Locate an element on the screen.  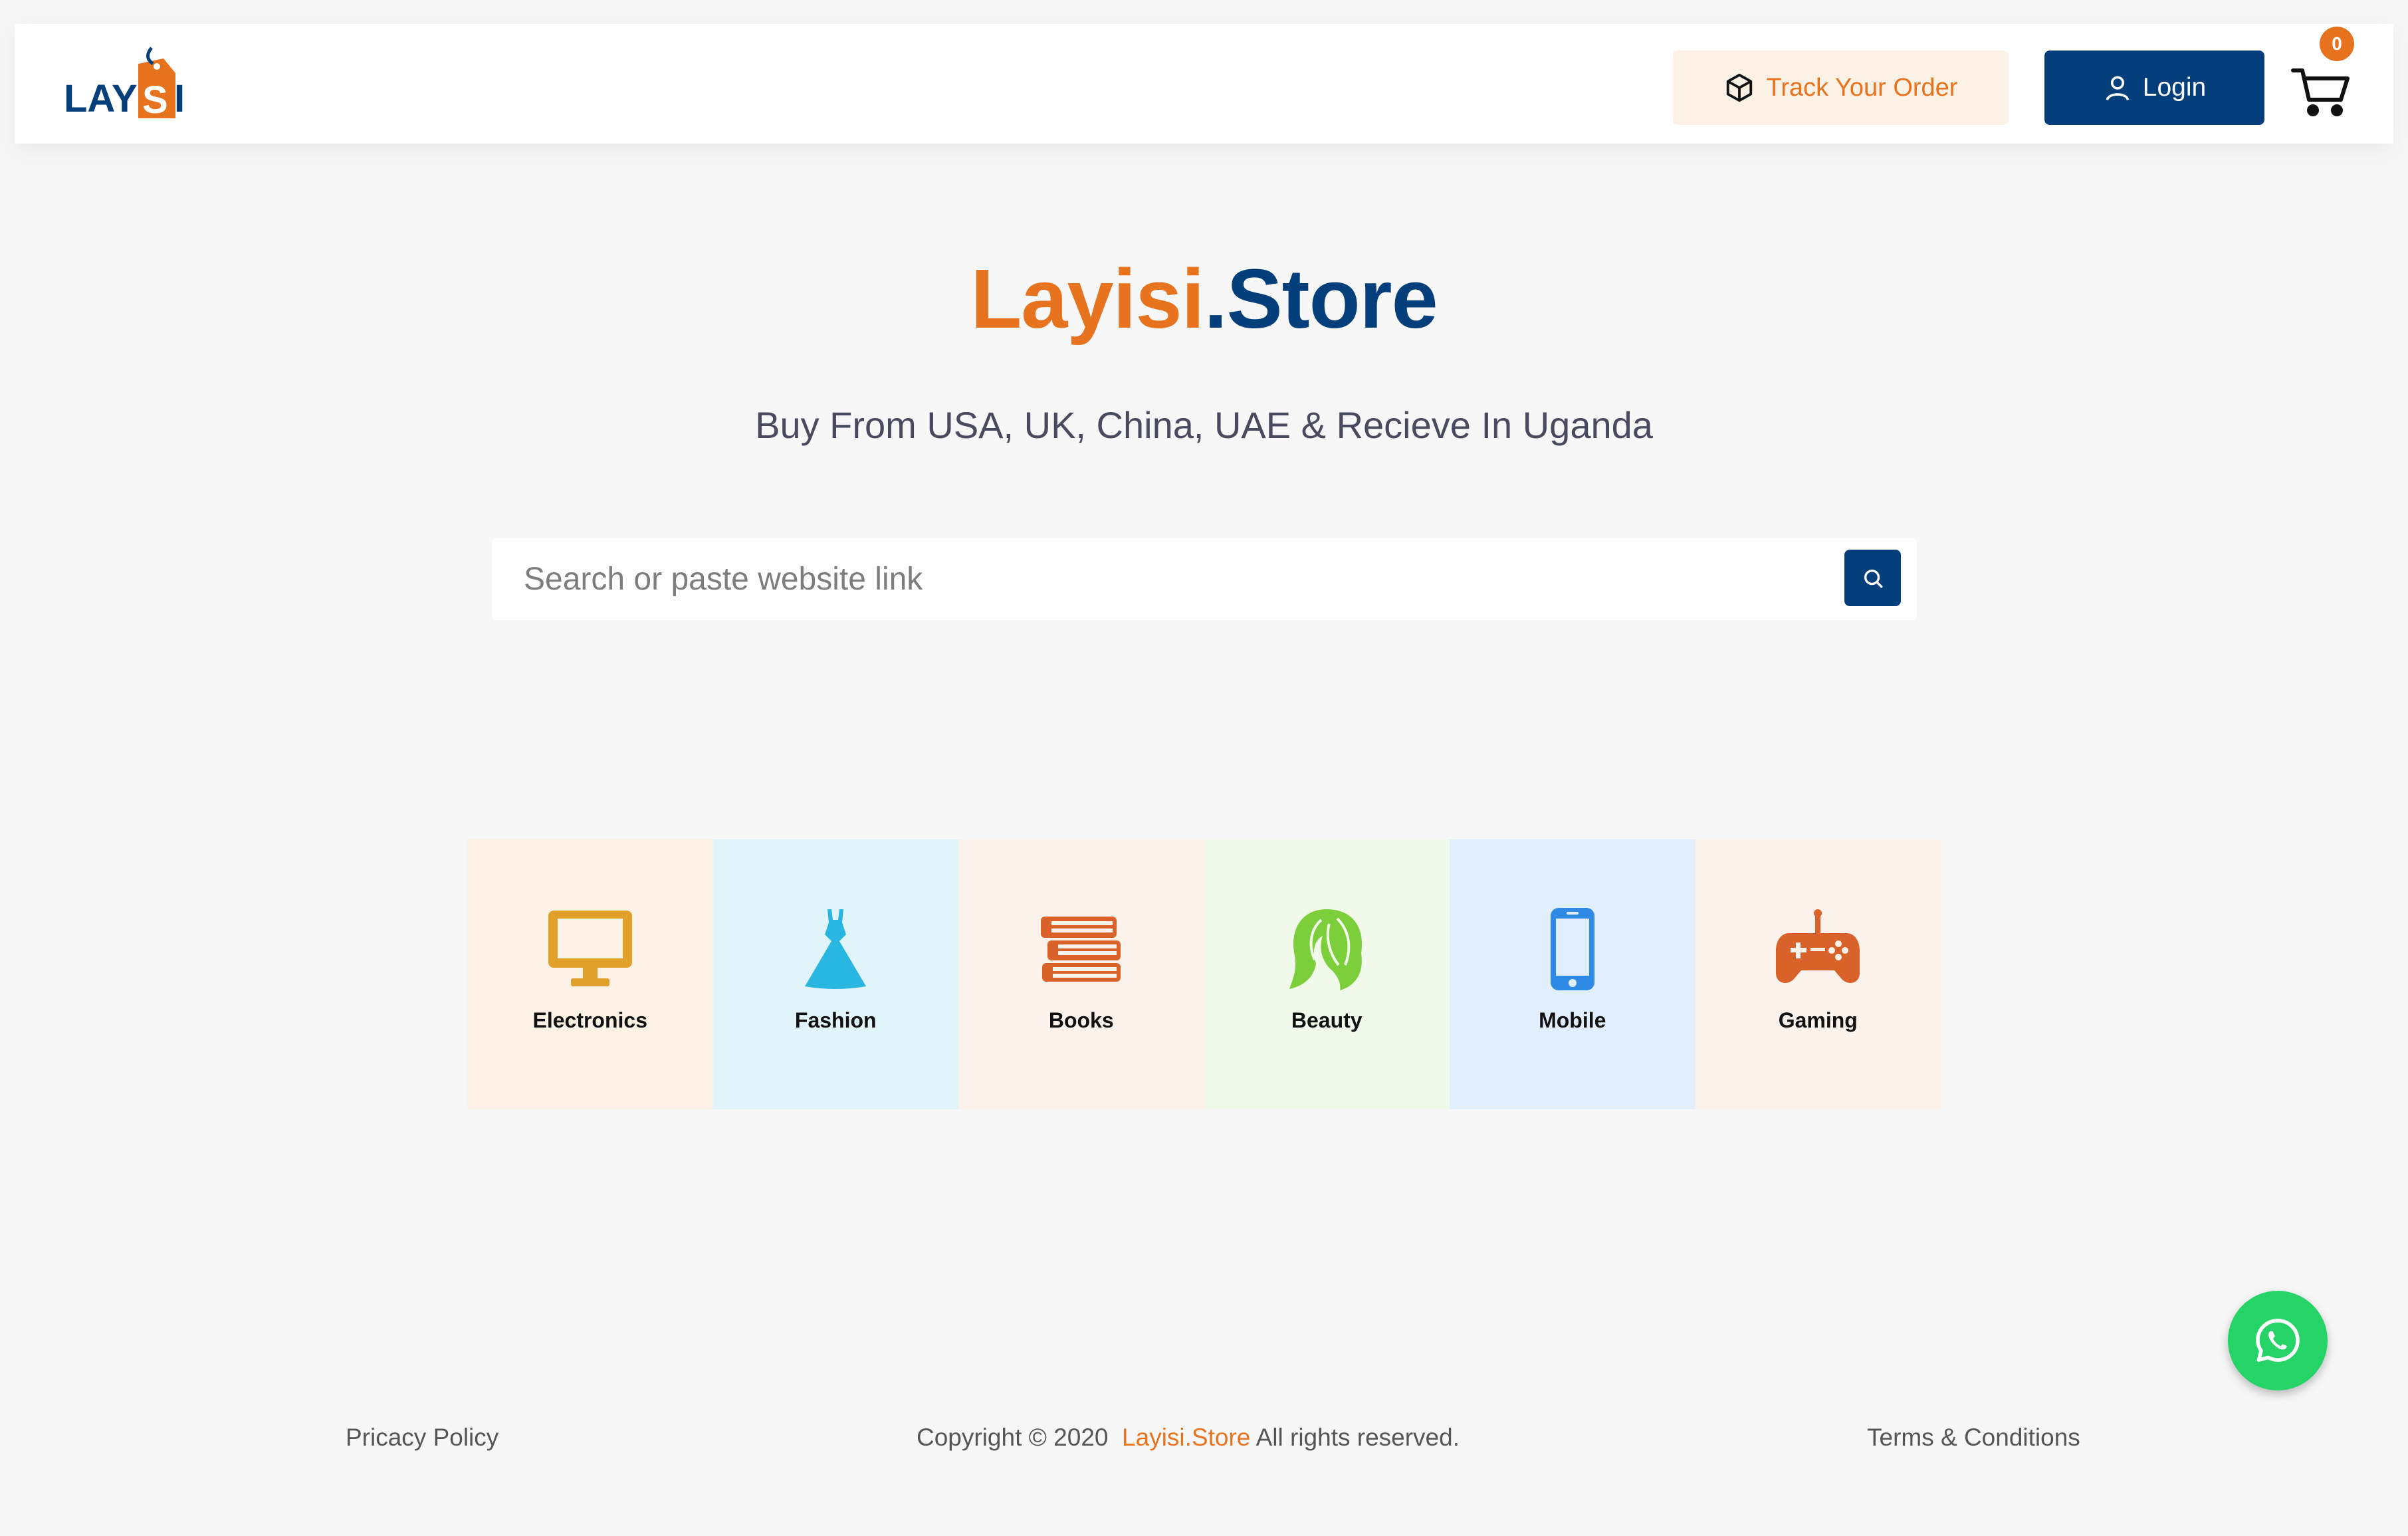
category-label: Beauty is located at coordinates (1327, 1020).